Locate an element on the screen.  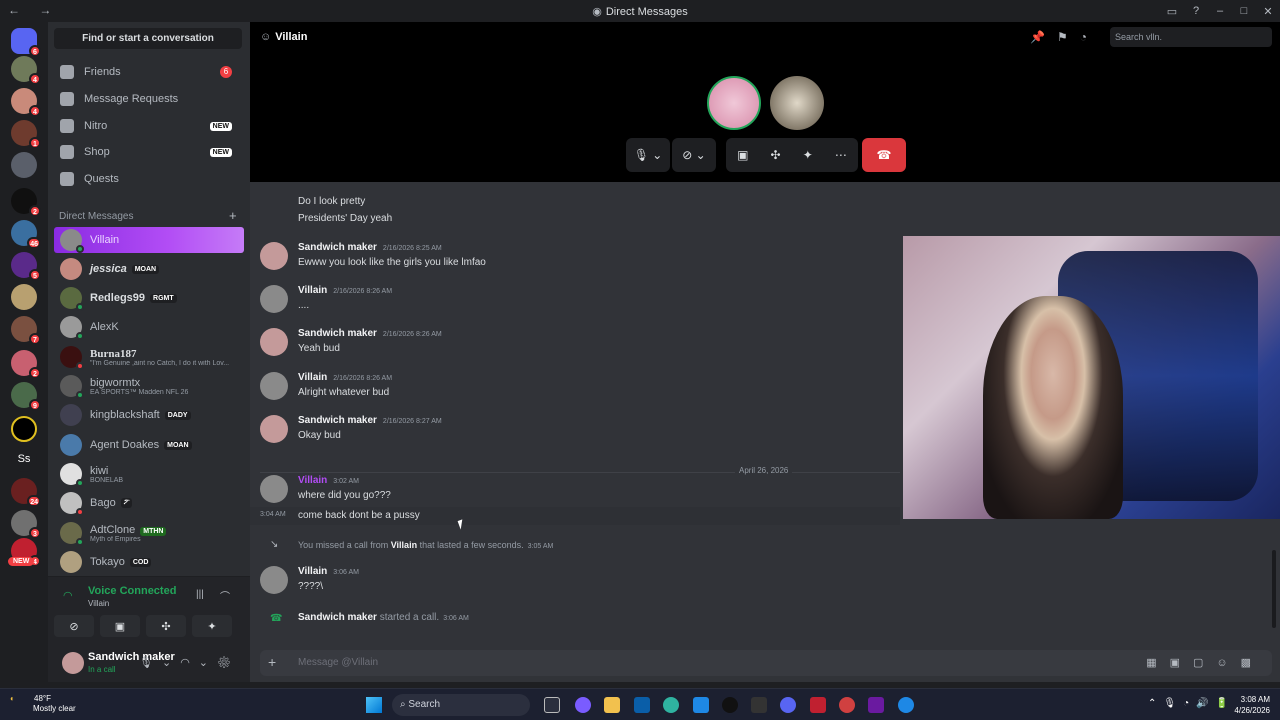
server-icon: 3 is located at coordinates (26, 524).